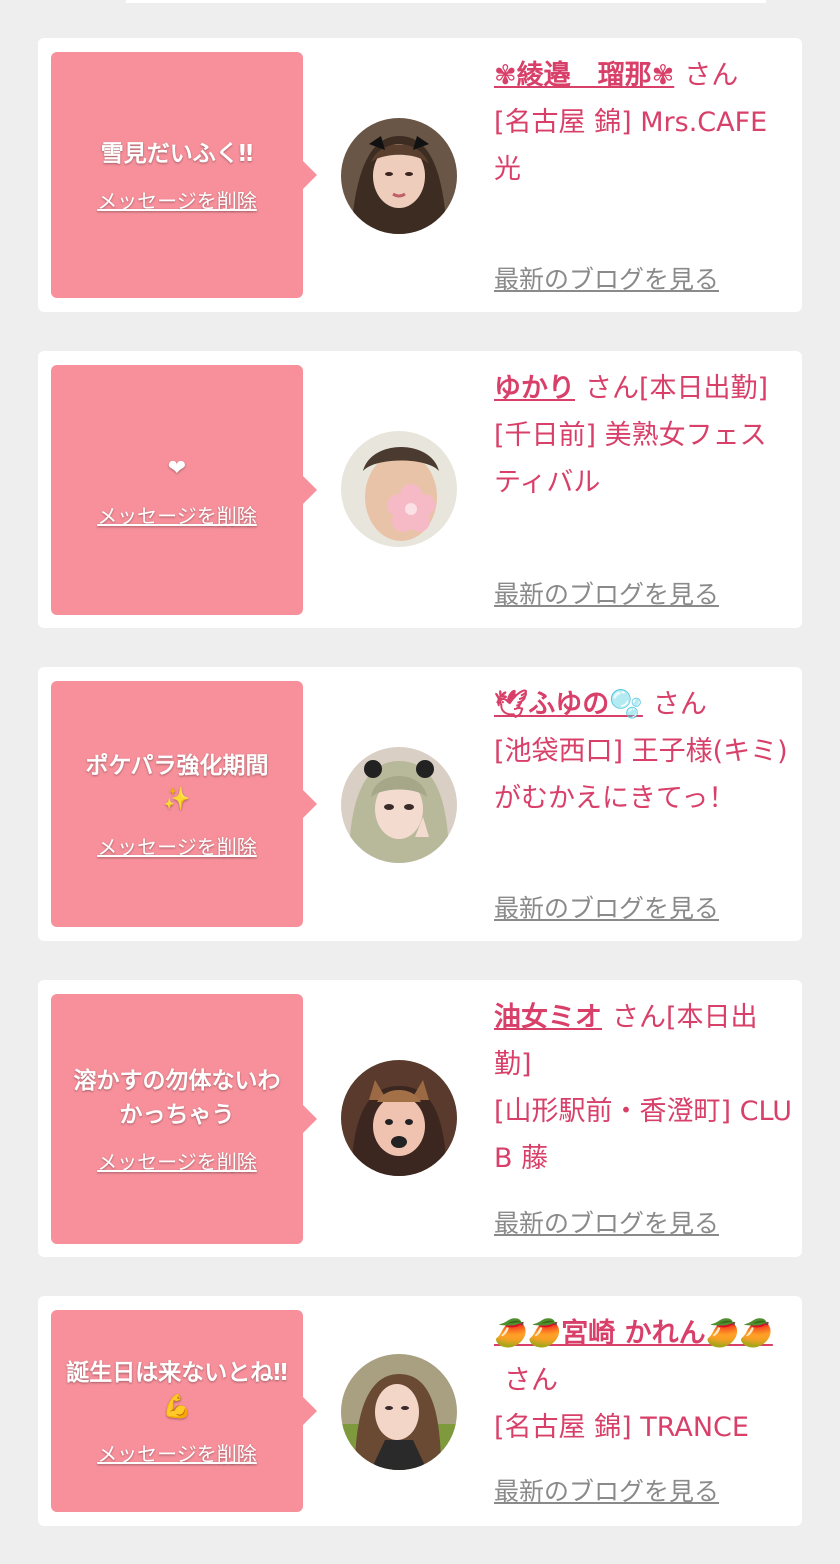  Describe the element at coordinates (633, 1333) in the screenshot. I see `girl-name-link: 🥭🥭宮崎 かれん🥭🥭` at that location.